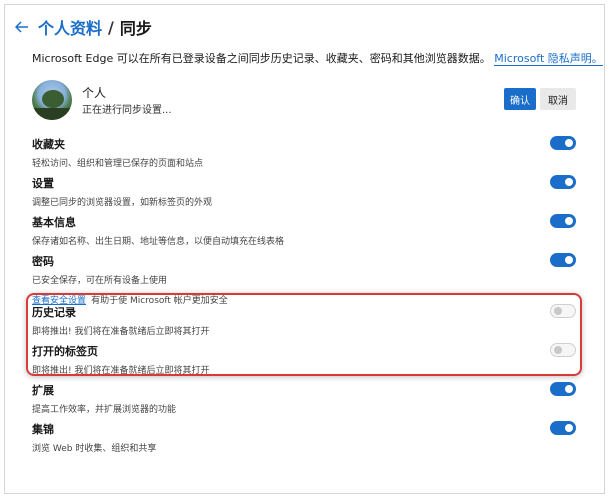 This screenshot has height=500, width=611. I want to click on profile-name: 个人, so click(94, 93).